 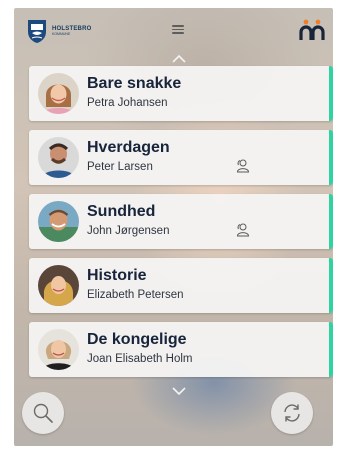 What do you see at coordinates (181, 221) in the screenshot?
I see `list-item: Sundhed John Jørgensen` at bounding box center [181, 221].